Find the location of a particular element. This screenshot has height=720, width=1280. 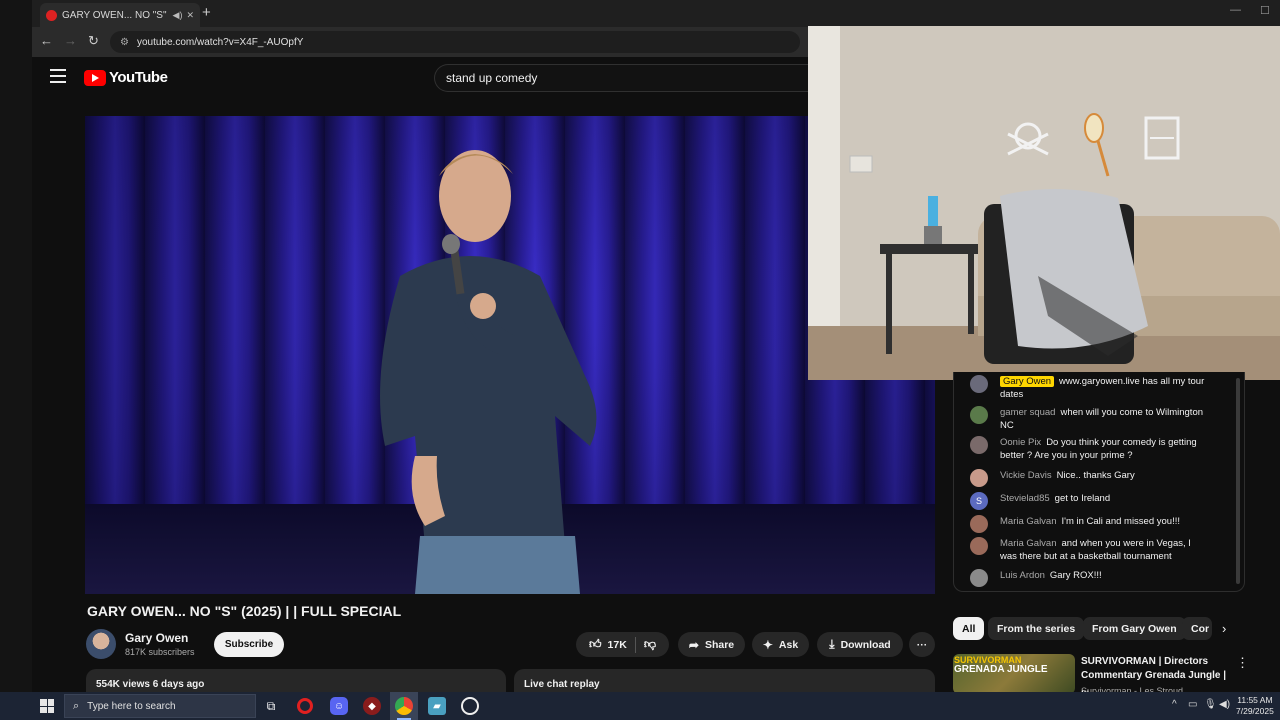

network-icon: ▭ is located at coordinates (1192, 704).